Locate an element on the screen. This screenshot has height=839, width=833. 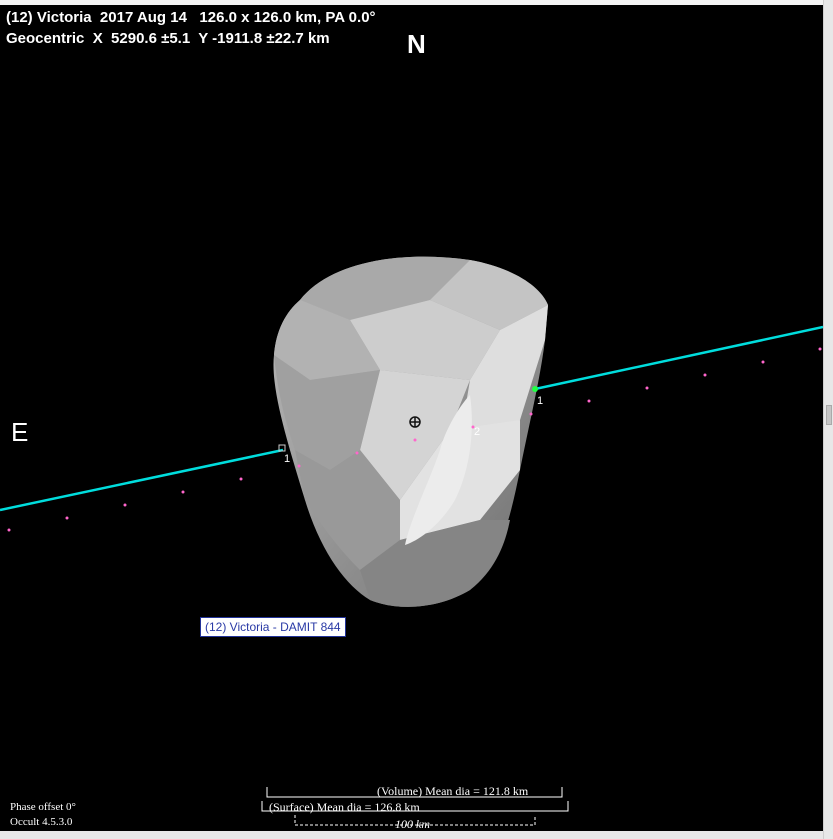
asteroid-shape is located at coordinates (410, 431).